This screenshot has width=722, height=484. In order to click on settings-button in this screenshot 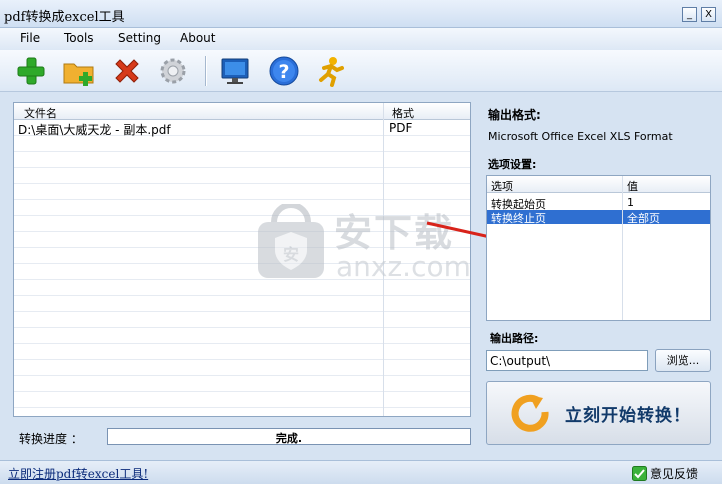, I will do `click(173, 71)`.